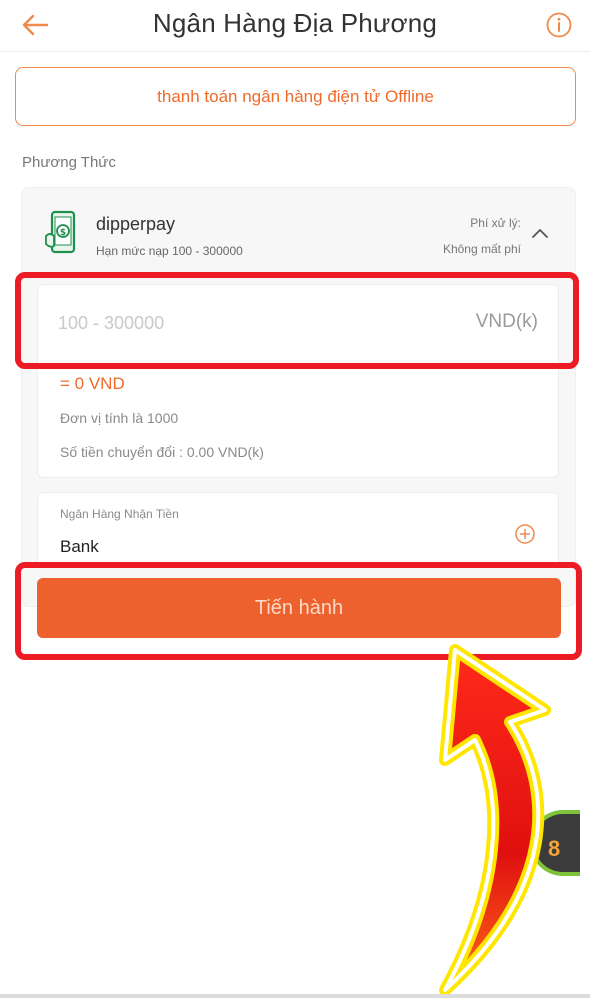  What do you see at coordinates (295, 996) in the screenshot?
I see `bottom-divider` at bounding box center [295, 996].